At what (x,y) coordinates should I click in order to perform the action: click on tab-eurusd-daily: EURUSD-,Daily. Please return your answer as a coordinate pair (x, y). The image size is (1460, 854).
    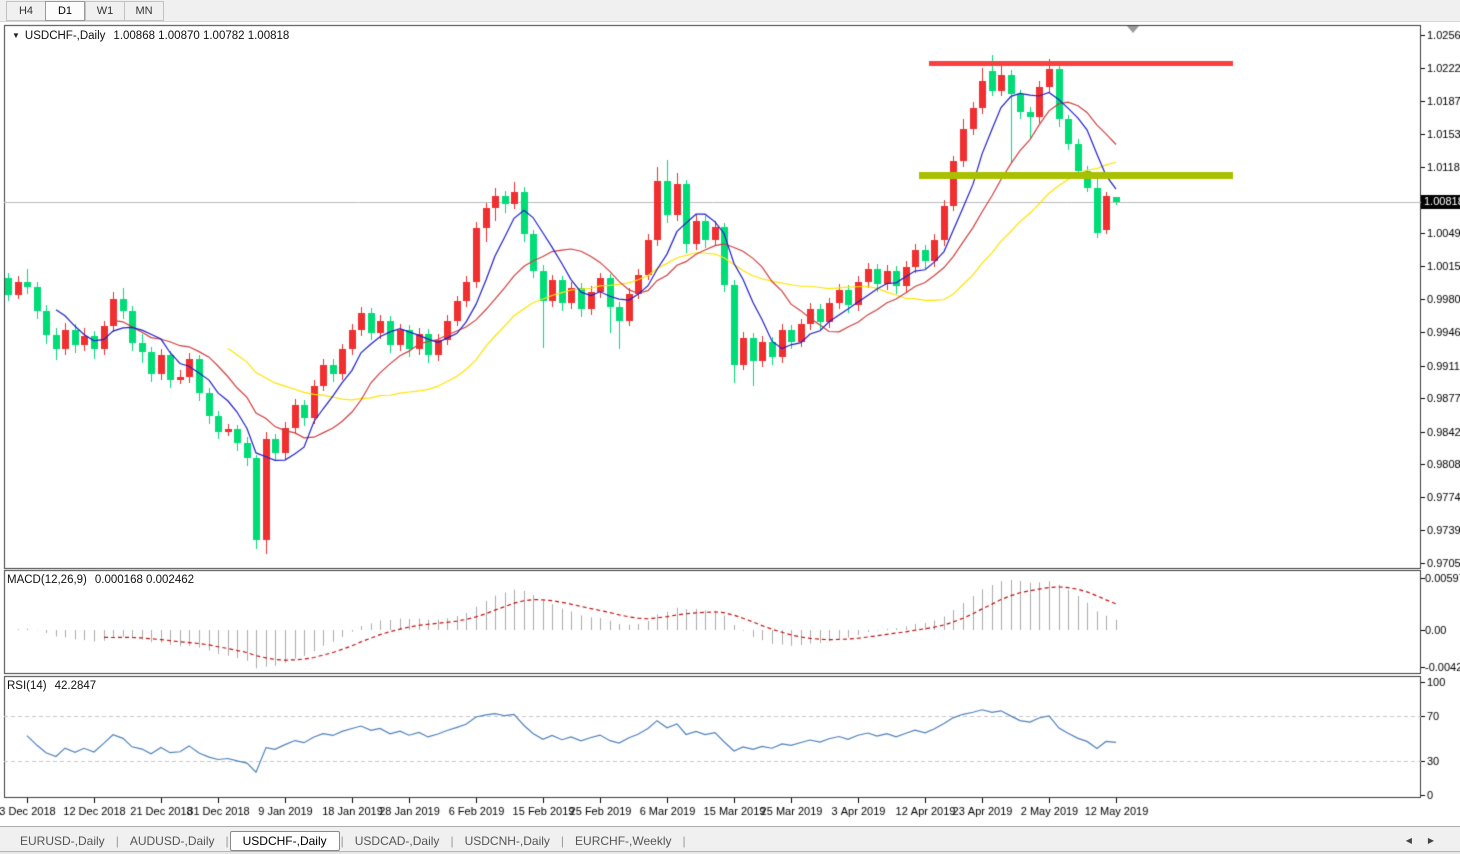
    Looking at the image, I should click on (62, 841).